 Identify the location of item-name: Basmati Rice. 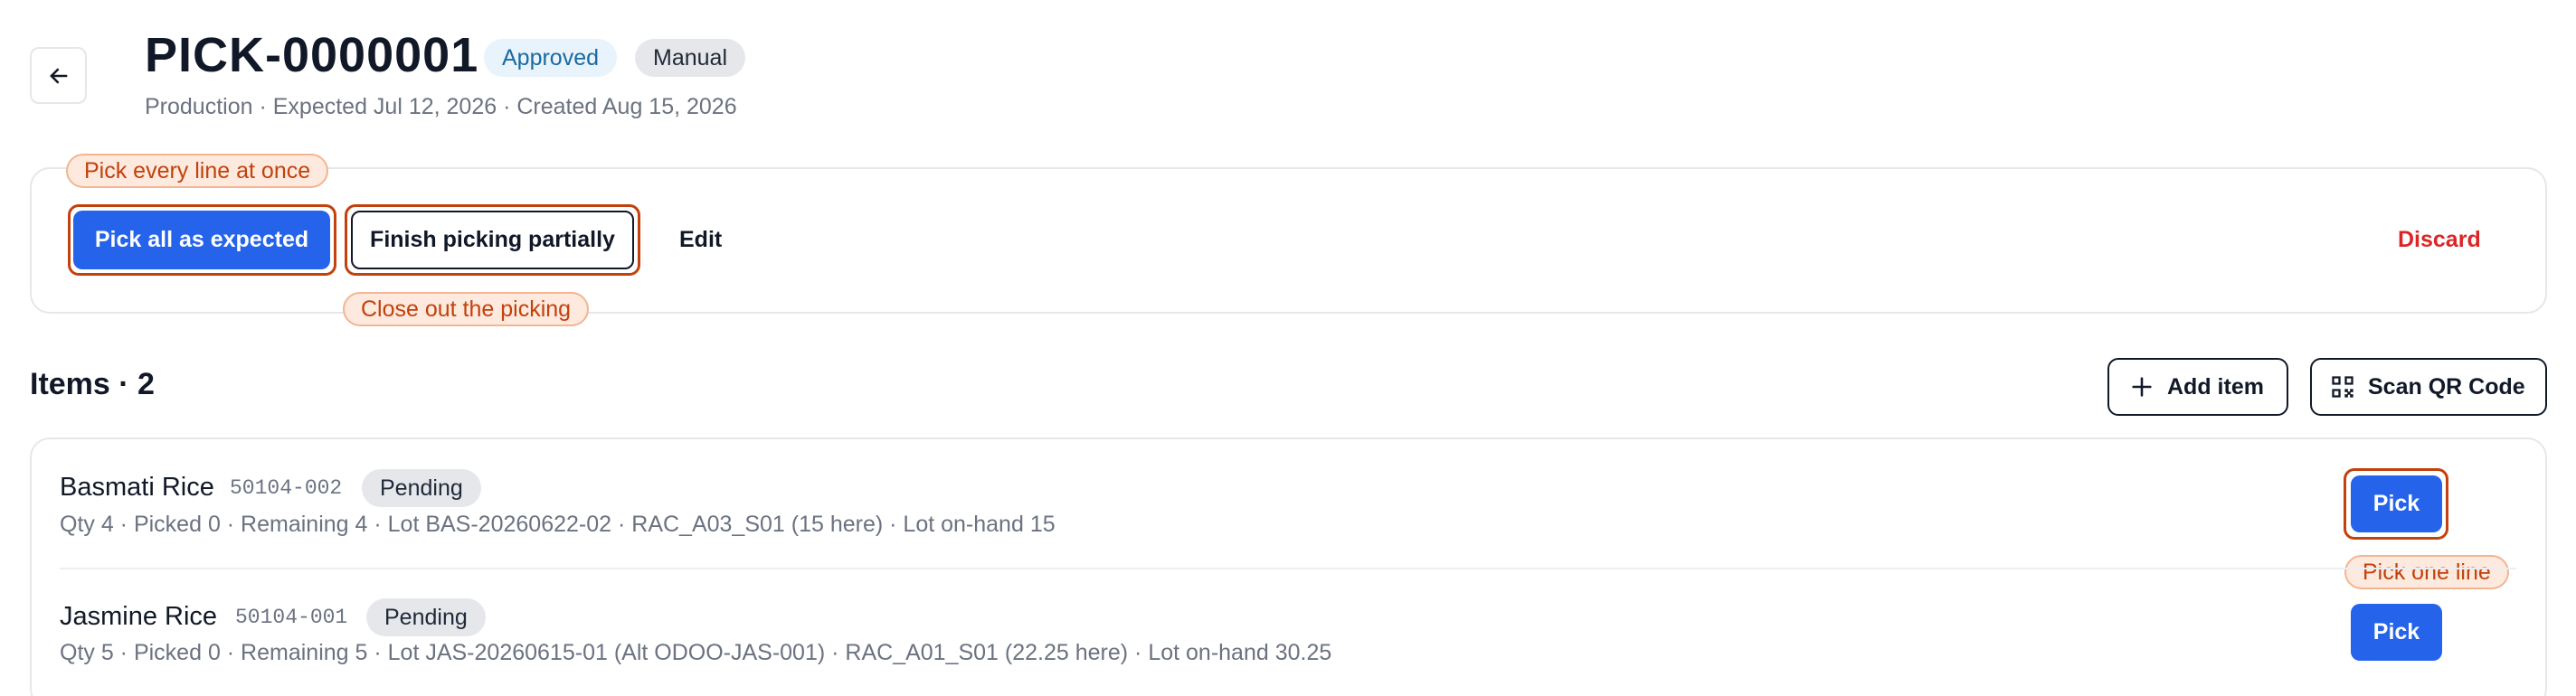
(137, 487).